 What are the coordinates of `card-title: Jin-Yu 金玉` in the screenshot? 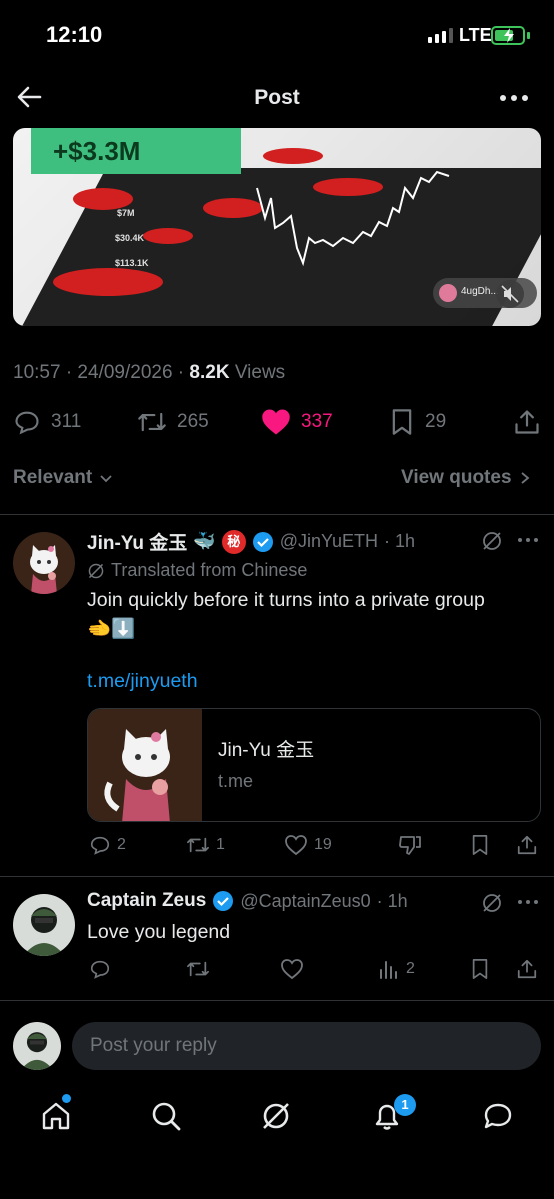 It's located at (266, 750).